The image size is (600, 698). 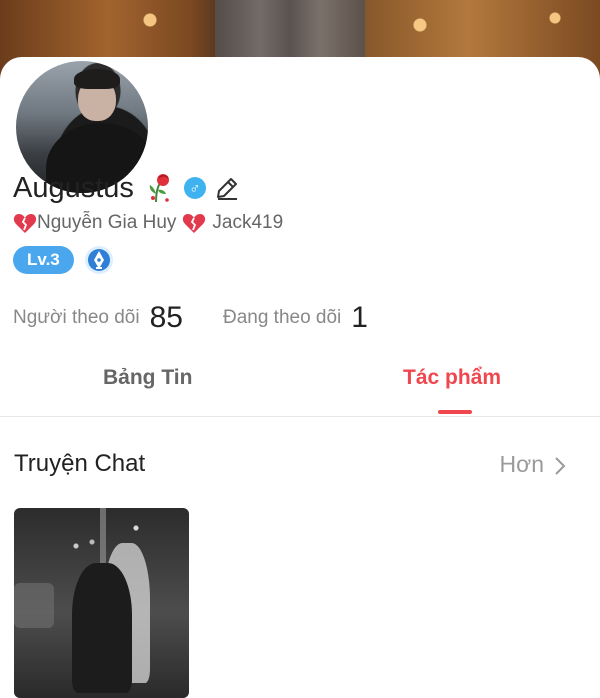 I want to click on gender-male-badge: ♂, so click(x=194, y=188).